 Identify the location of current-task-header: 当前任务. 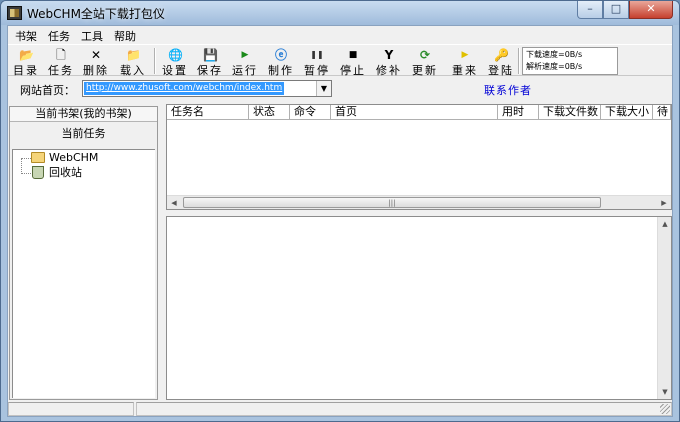
(83, 134).